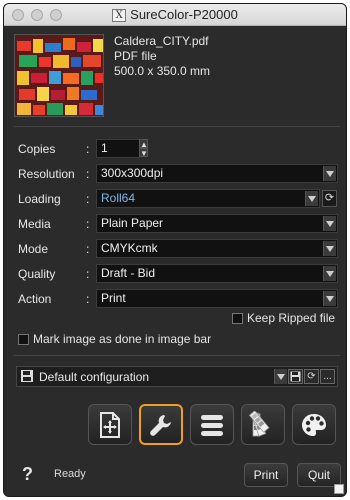 The height and width of the screenshot is (500, 350). I want to click on file-name: Caldera_CITY.pdf, so click(161, 41).